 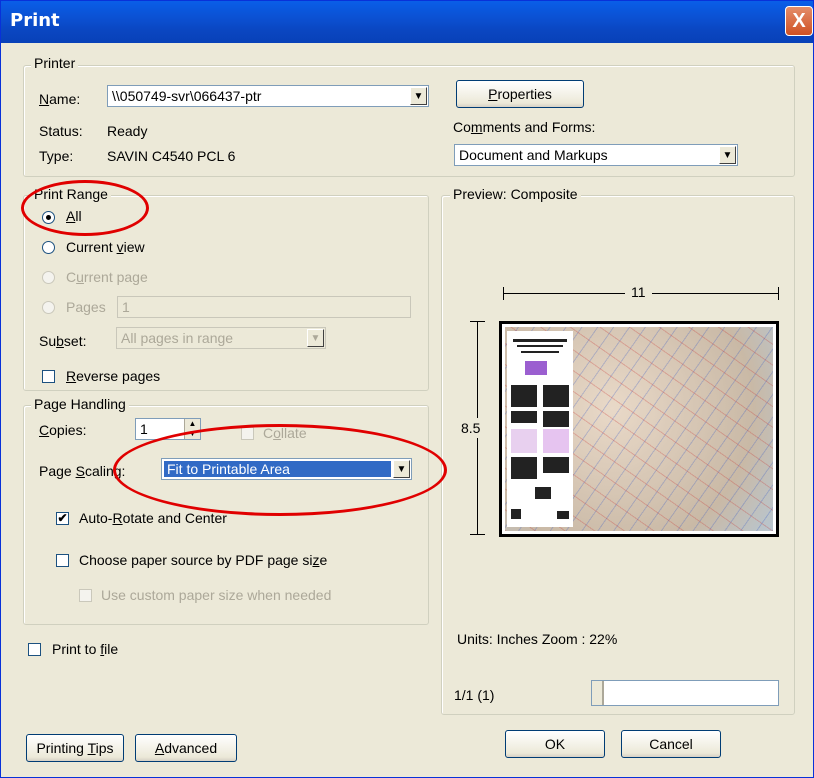 I want to click on page-scaling-select: Fit to Printable Area ▼, so click(x=286, y=469).